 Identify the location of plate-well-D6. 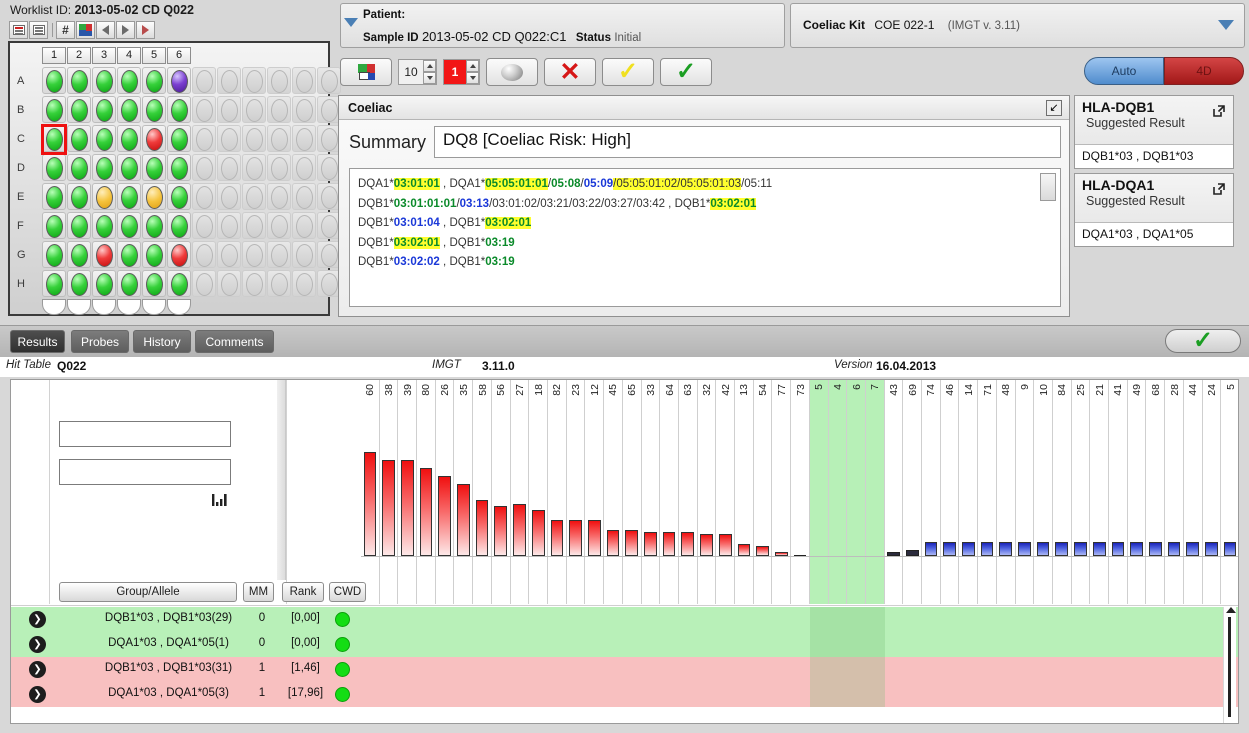
(179, 167).